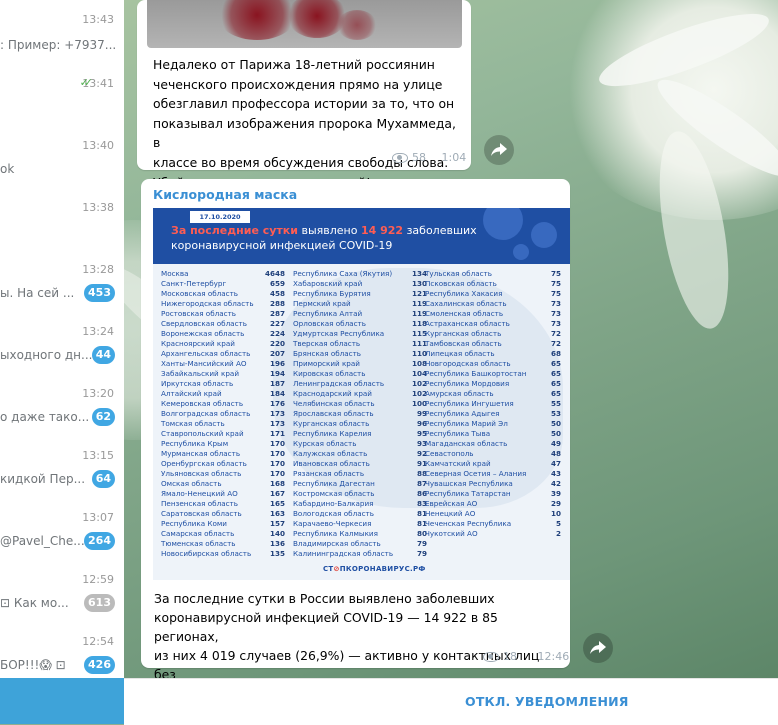 Image resolution: width=778 pixels, height=725 pixels. What do you see at coordinates (98, 393) in the screenshot?
I see `chat-time: 13:20` at bounding box center [98, 393].